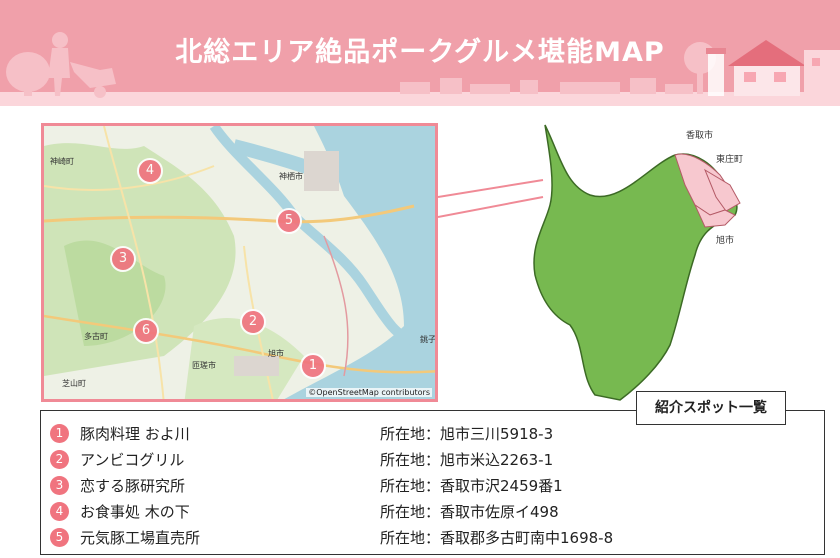 The height and width of the screenshot is (558, 840). What do you see at coordinates (467, 434) in the screenshot?
I see `spot-address: 所在地：旭市三川5918-3` at bounding box center [467, 434].